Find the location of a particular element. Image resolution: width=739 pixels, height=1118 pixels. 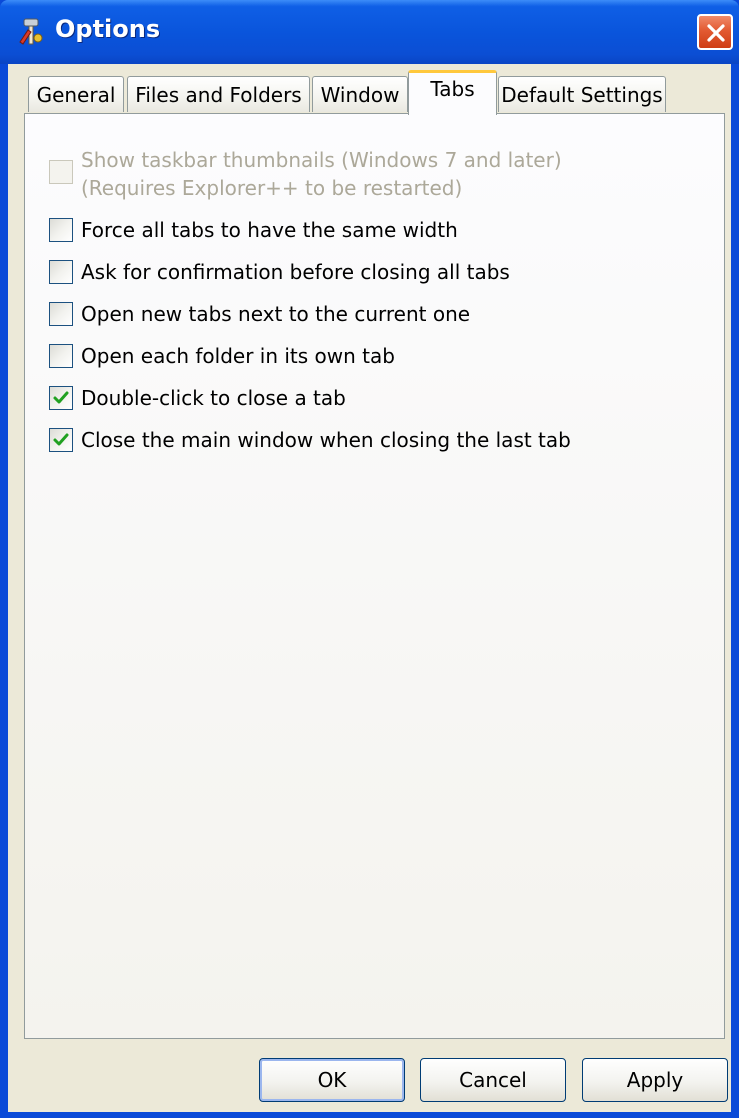

checkbox-close-main-window is located at coordinates (61, 440).